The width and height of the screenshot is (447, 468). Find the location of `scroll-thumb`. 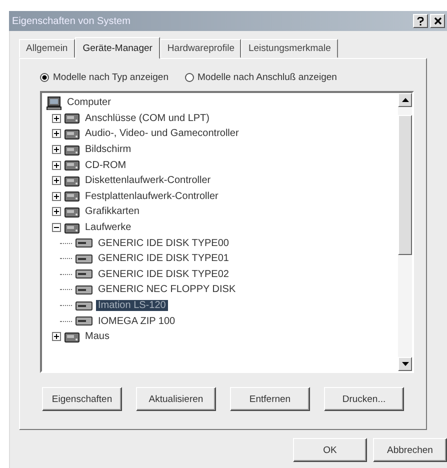

scroll-thumb is located at coordinates (405, 185).